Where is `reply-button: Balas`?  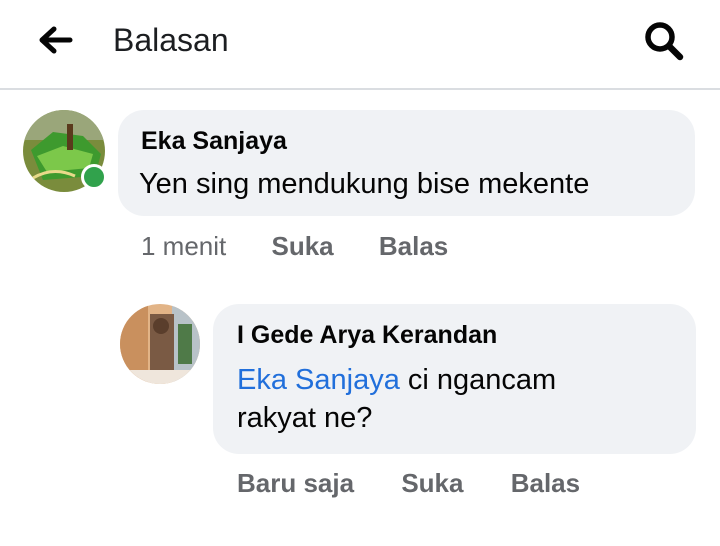 reply-button: Balas is located at coordinates (413, 246).